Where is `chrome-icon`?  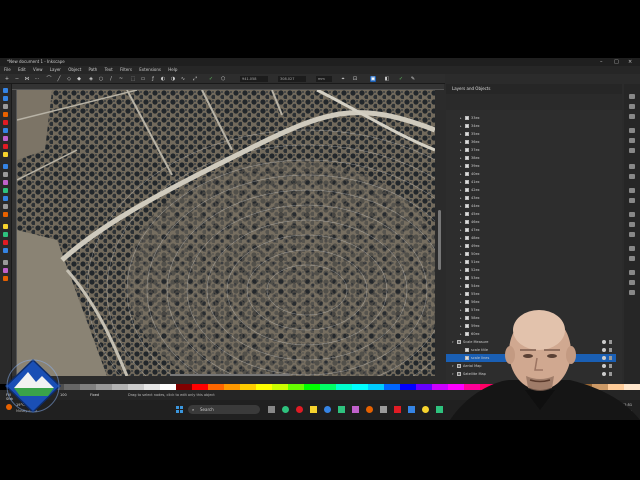 chrome-icon is located at coordinates (369, 409).